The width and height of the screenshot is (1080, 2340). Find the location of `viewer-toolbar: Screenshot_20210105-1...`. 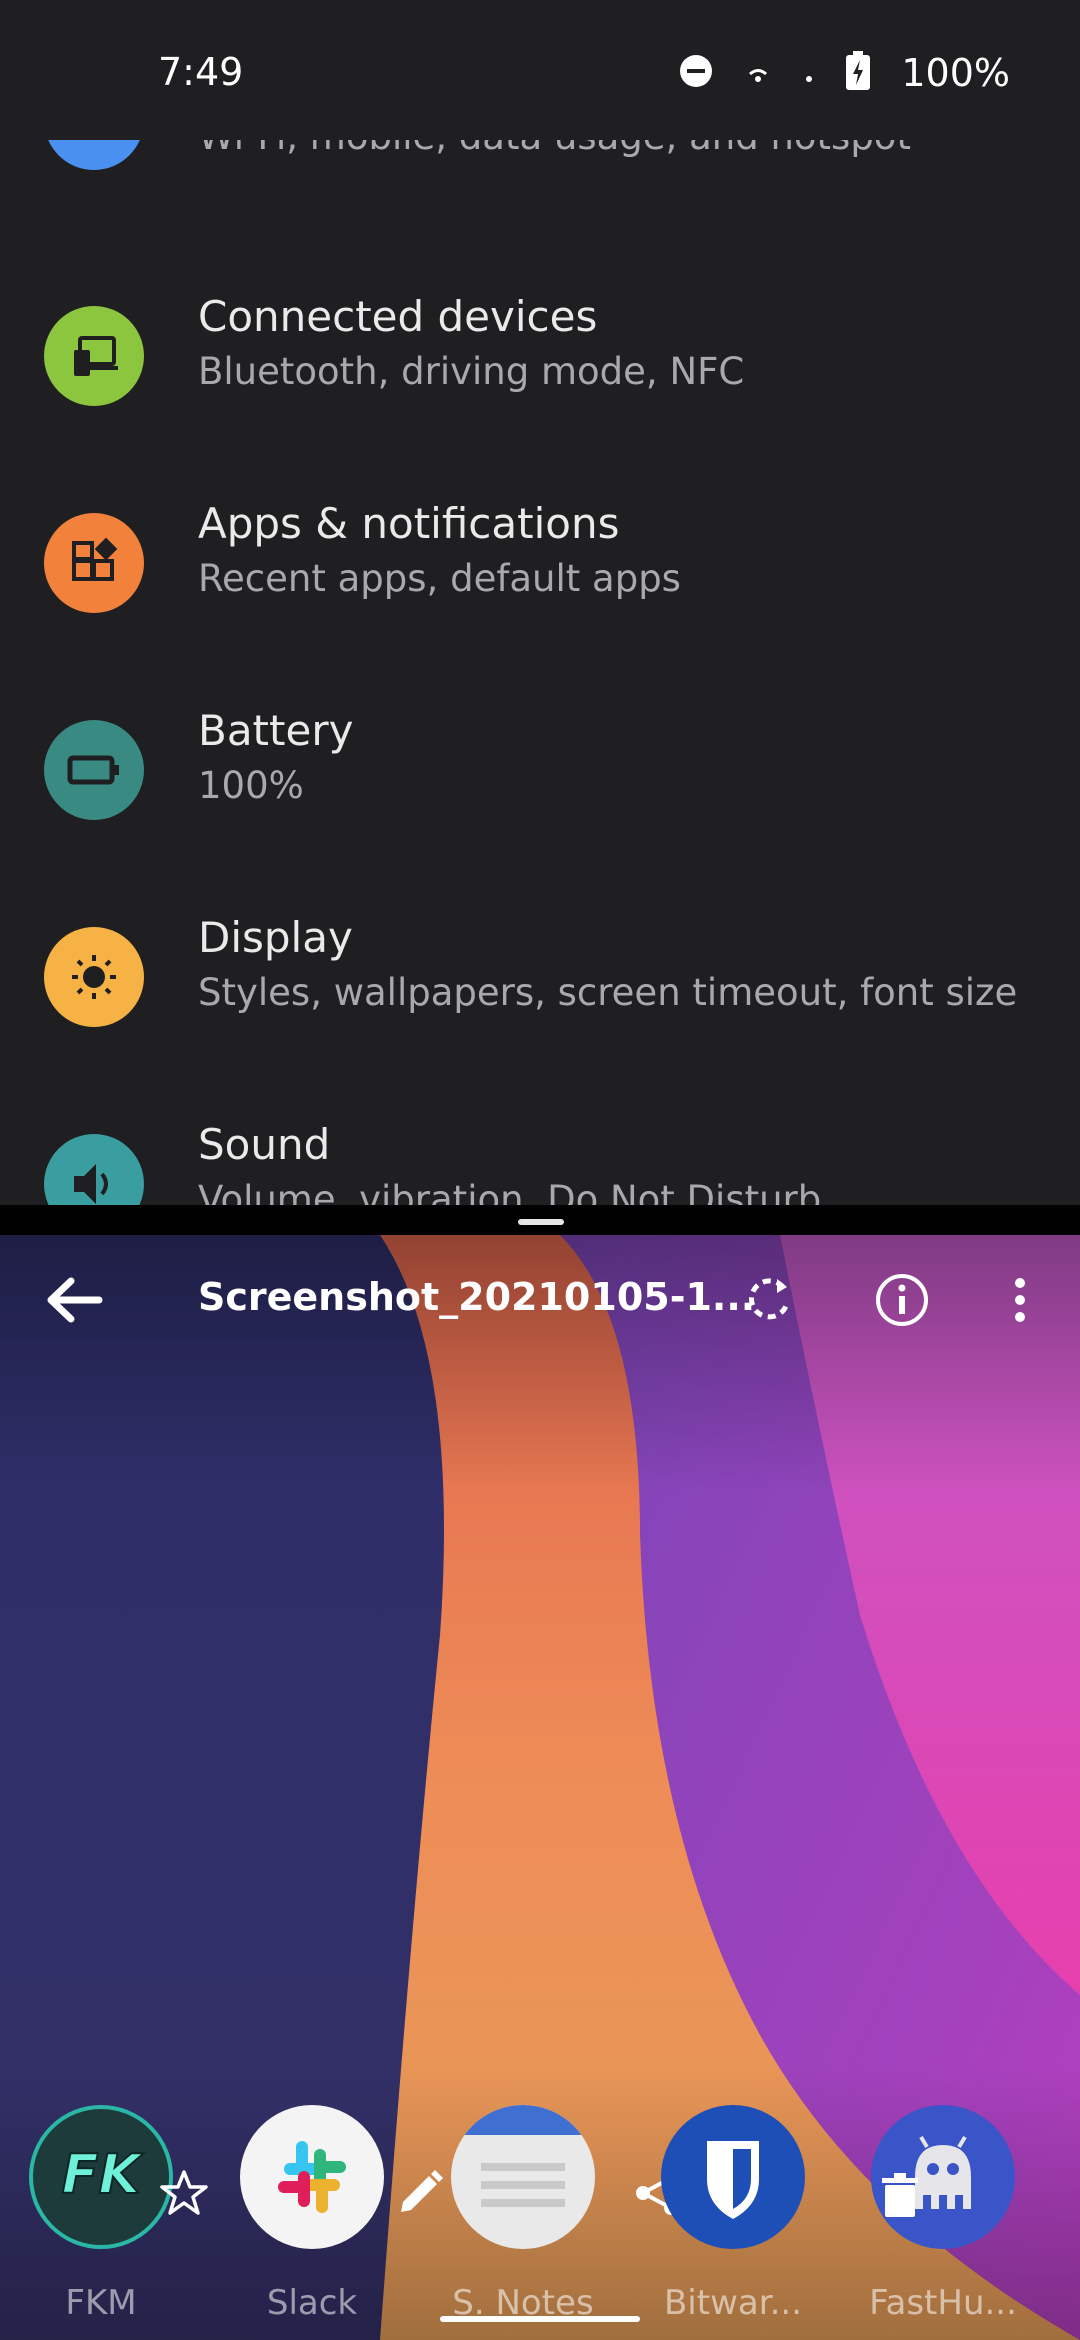

viewer-toolbar: Screenshot_20210105-1... is located at coordinates (540, 1300).